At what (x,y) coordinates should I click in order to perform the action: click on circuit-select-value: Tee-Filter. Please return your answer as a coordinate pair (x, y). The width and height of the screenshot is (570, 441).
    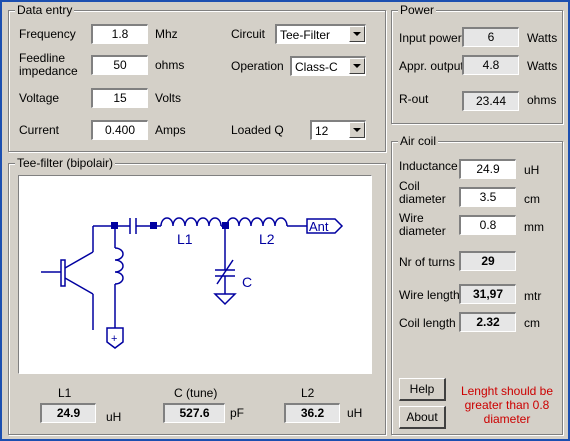
    Looking at the image, I should click on (305, 35).